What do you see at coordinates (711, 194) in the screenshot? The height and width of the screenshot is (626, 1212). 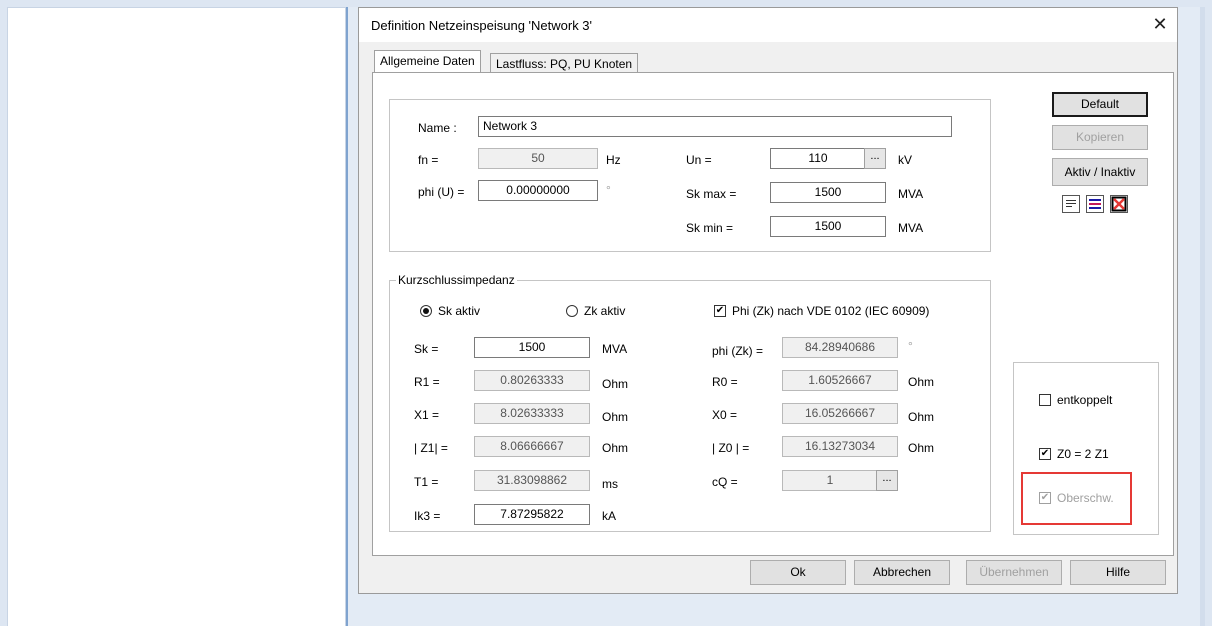 I see `skmax-label: Sk max =` at bounding box center [711, 194].